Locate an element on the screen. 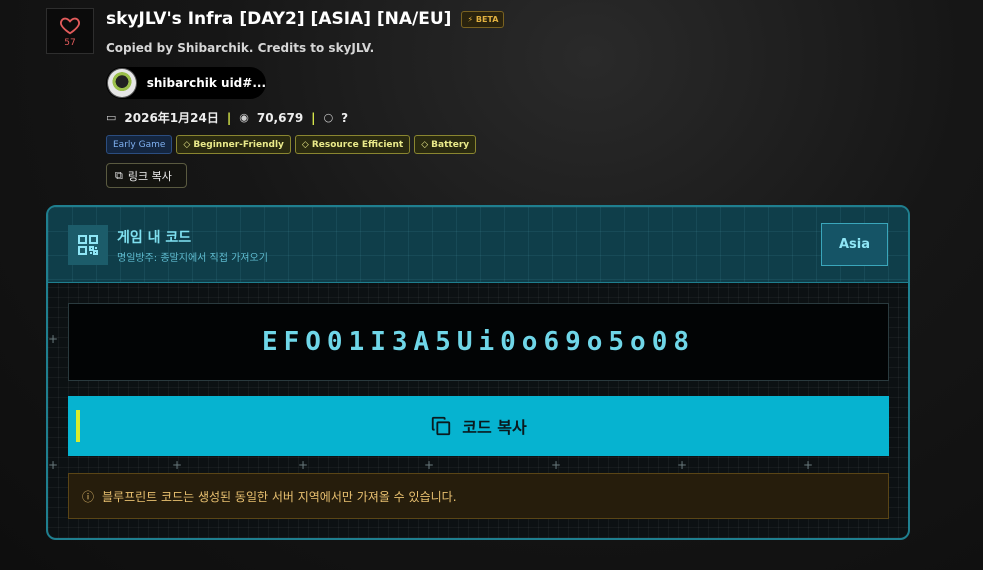 This screenshot has height=570, width=983. beta-badge: ⚡ BETA is located at coordinates (483, 19).